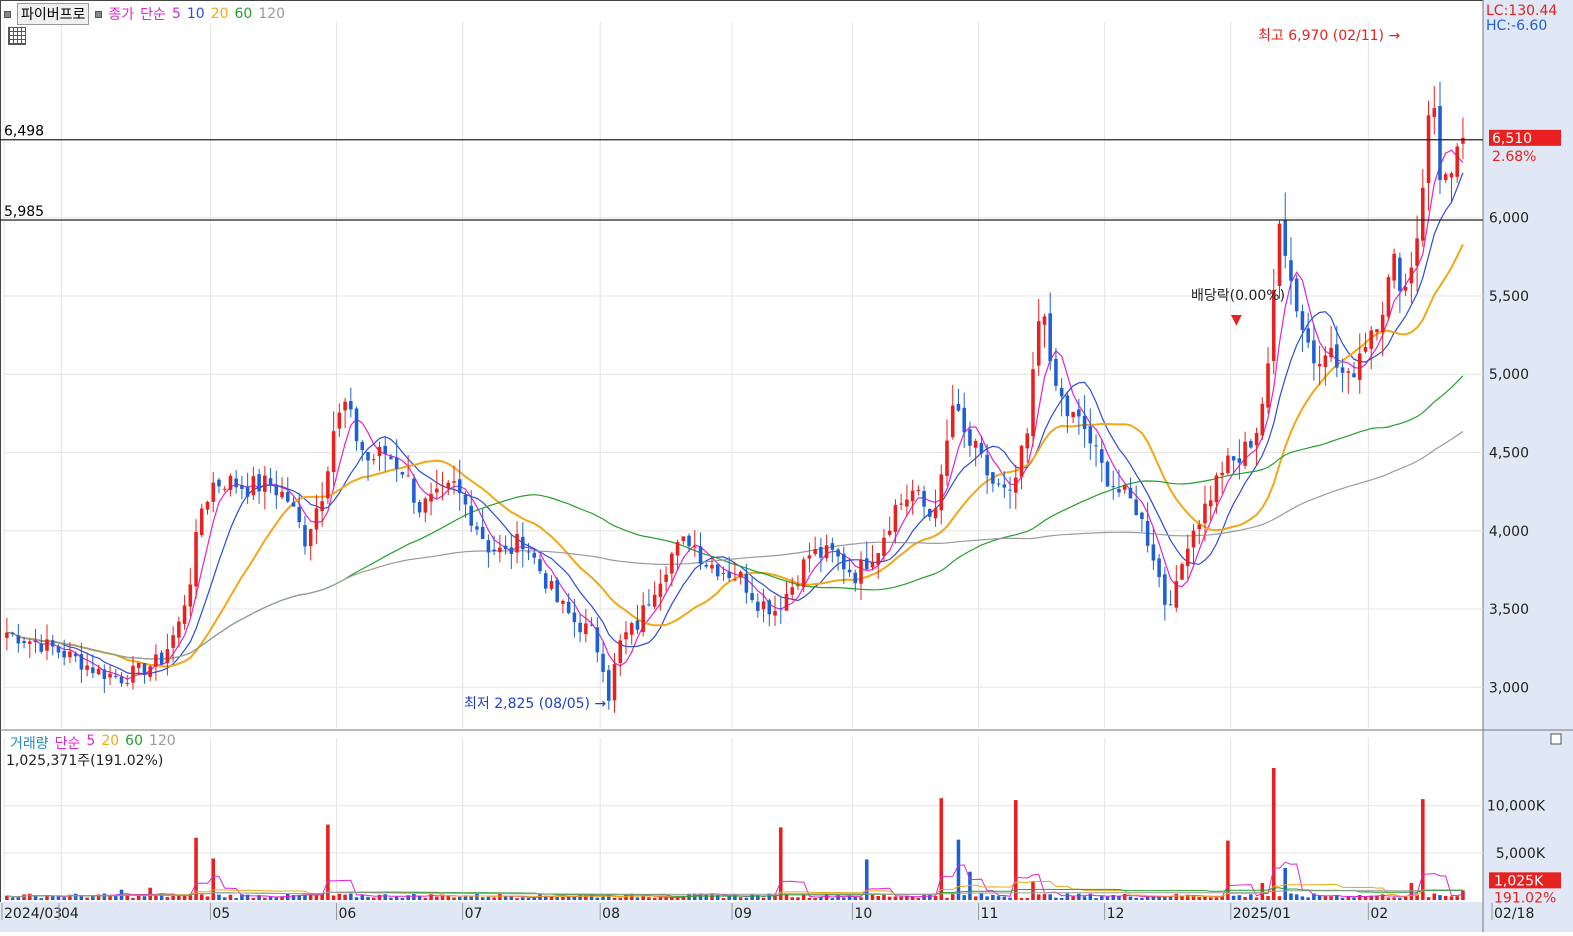  What do you see at coordinates (1262, 914) in the screenshot?
I see `date-label: 2025/01` at bounding box center [1262, 914].